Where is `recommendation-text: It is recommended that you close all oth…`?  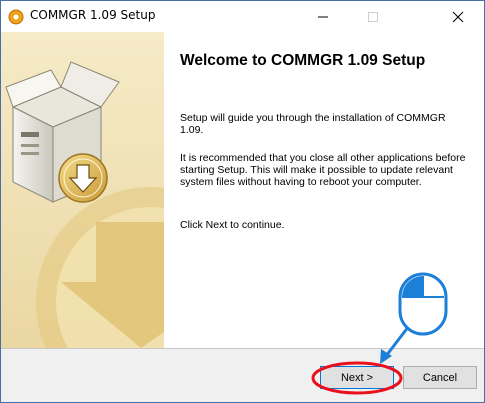
recommendation-text: It is recommended that you close all oth… is located at coordinates (323, 170).